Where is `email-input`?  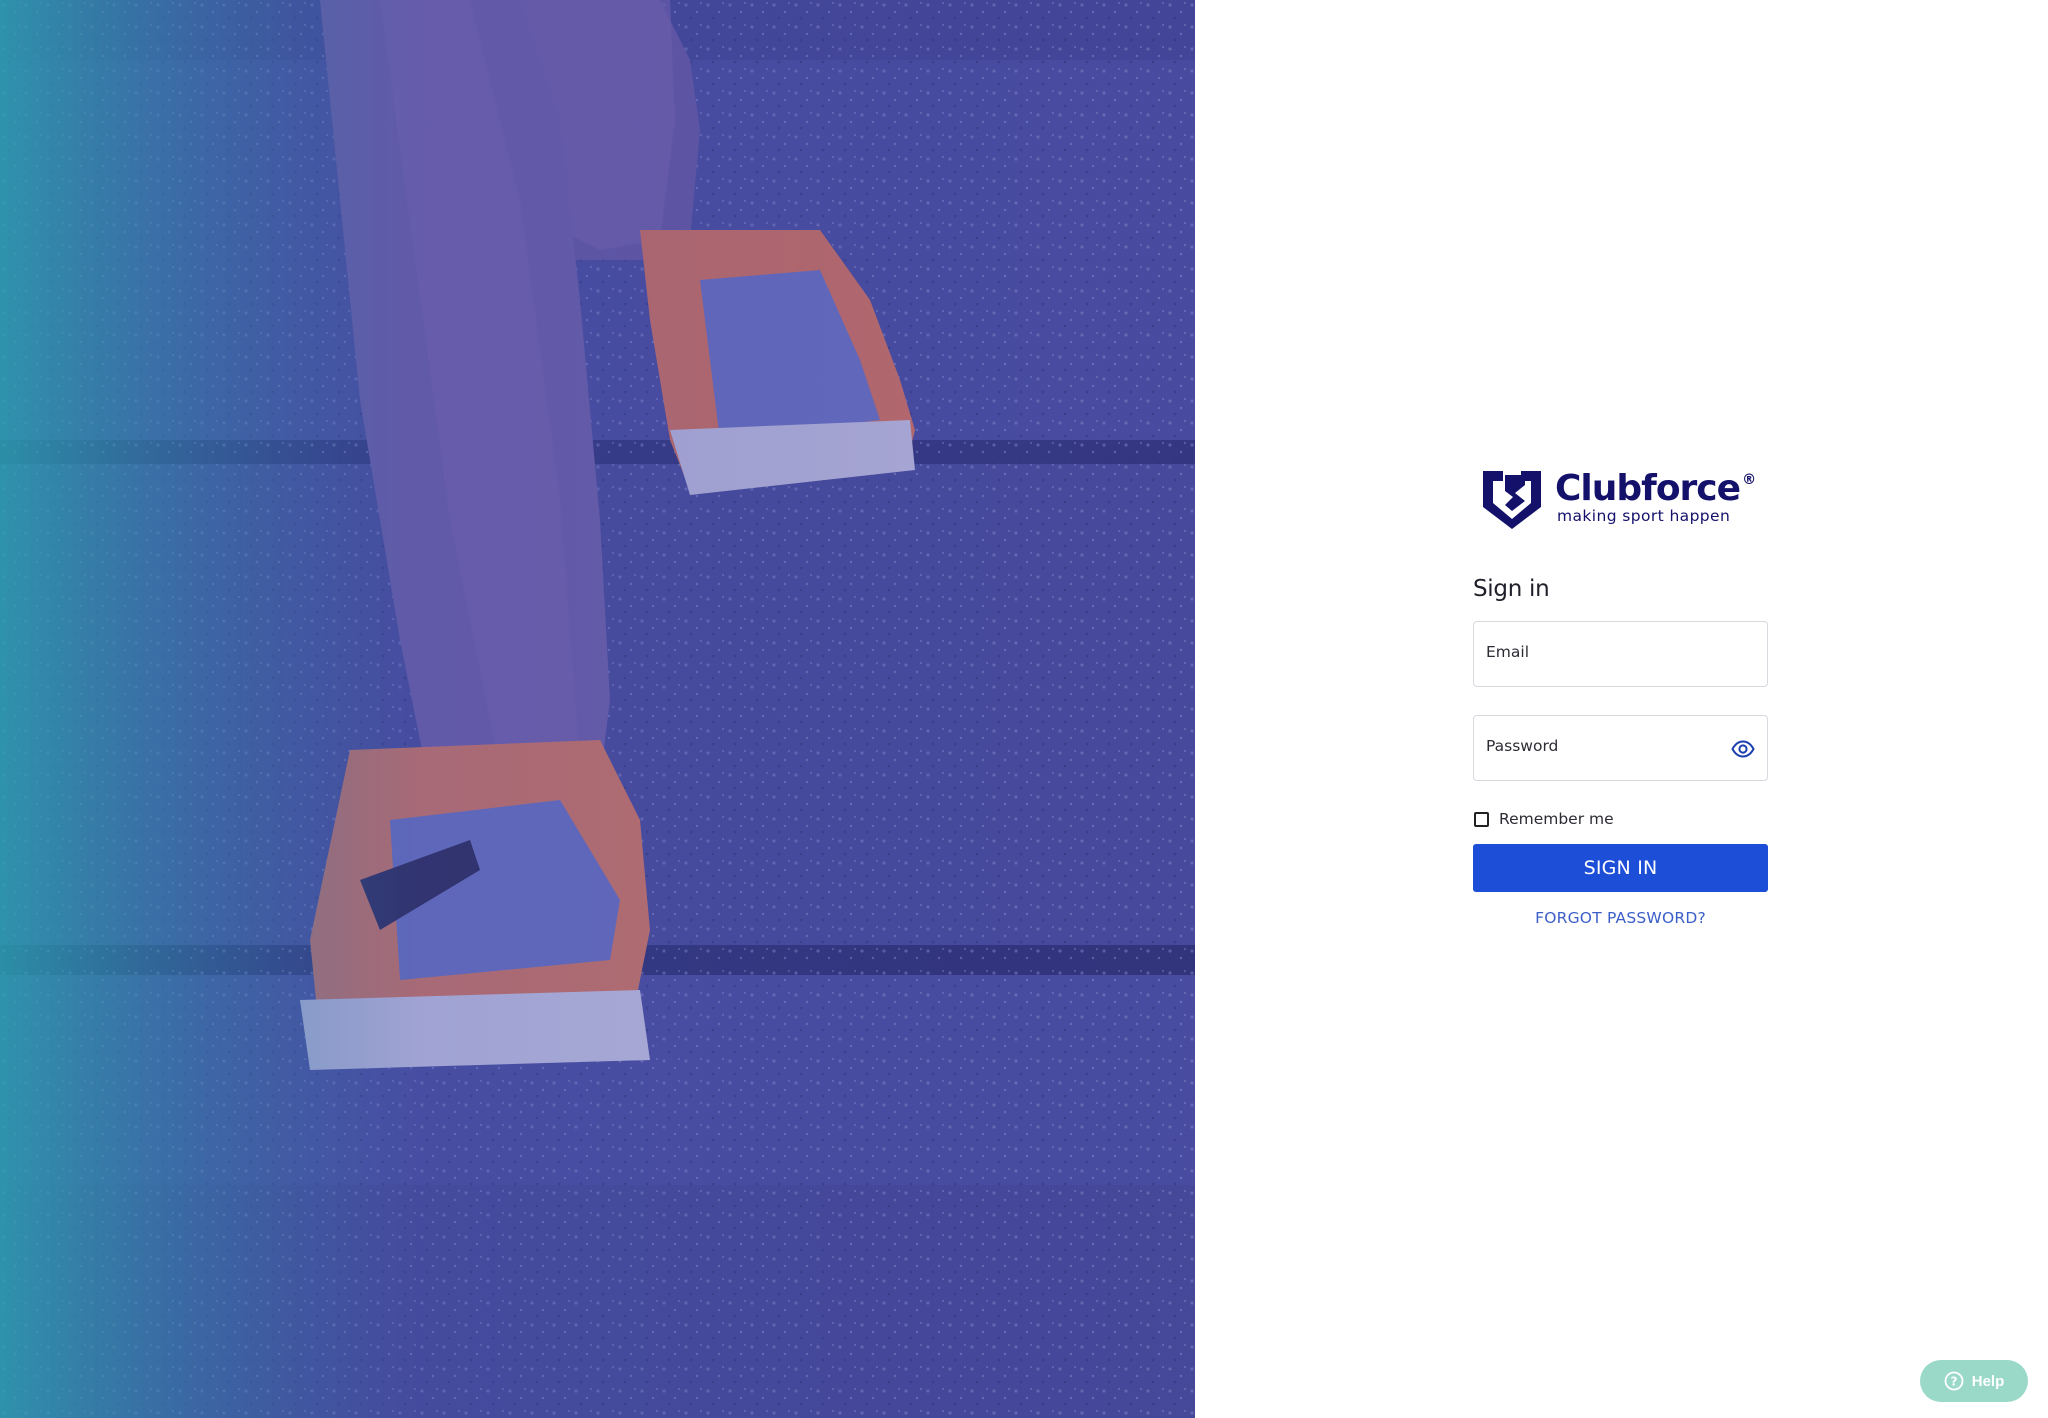
email-input is located at coordinates (1620, 654).